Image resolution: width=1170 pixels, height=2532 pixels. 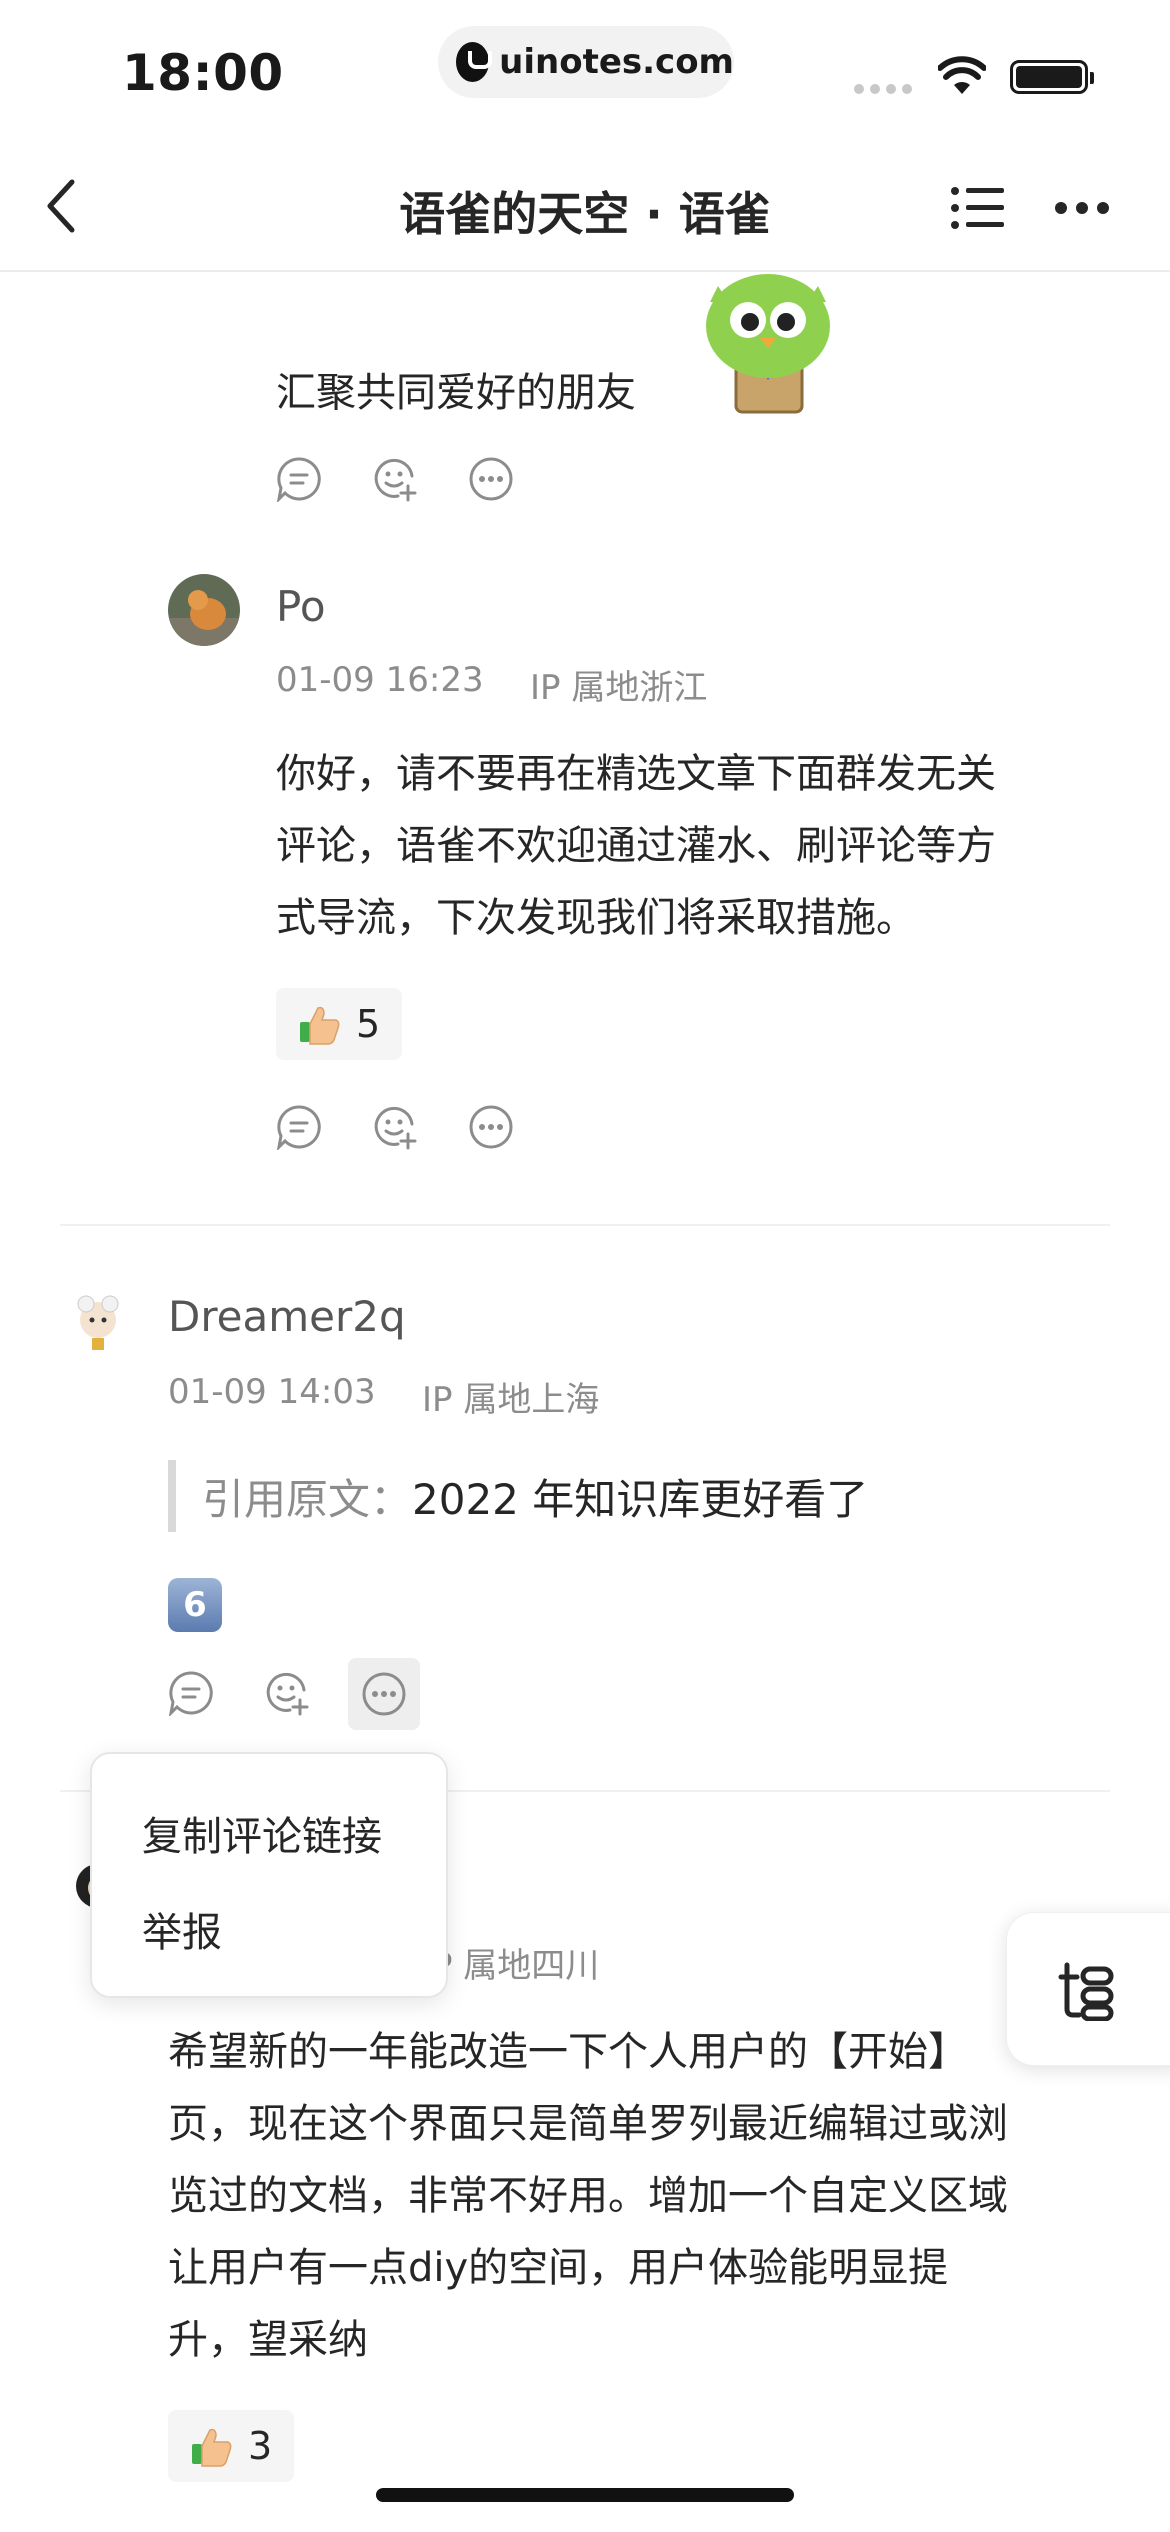 What do you see at coordinates (368, 1024) in the screenshot?
I see `like-count: 5` at bounding box center [368, 1024].